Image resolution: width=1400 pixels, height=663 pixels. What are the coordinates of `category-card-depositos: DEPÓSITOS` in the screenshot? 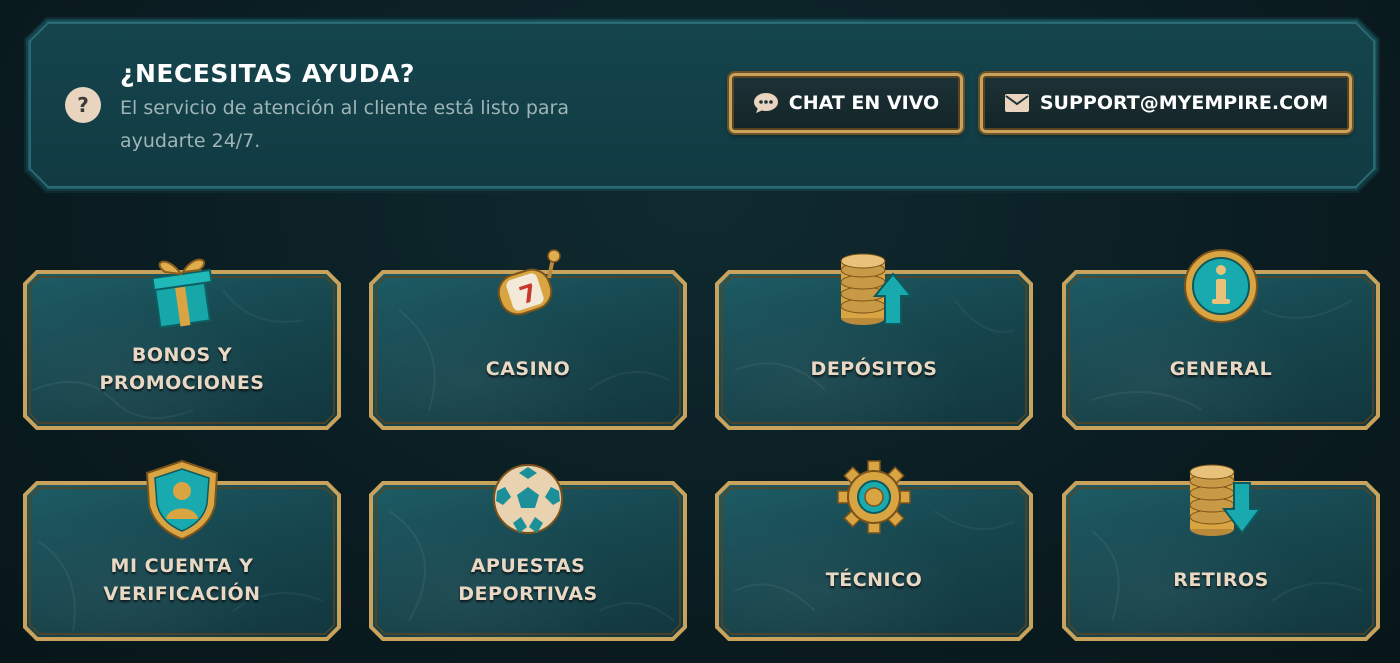 It's located at (874, 341).